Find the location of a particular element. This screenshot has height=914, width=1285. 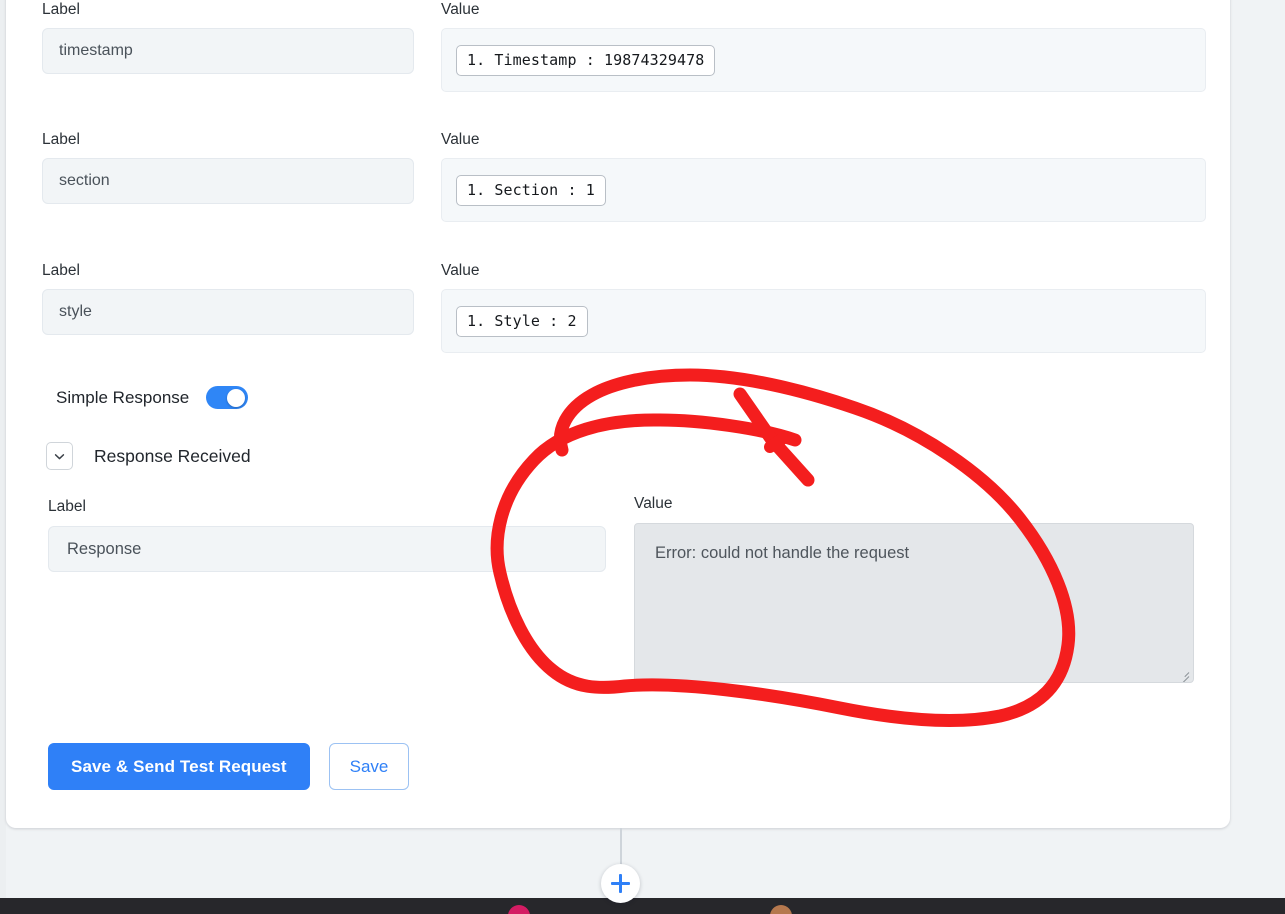

value-chip-container-style: 1. Style : 2 is located at coordinates (823, 321).